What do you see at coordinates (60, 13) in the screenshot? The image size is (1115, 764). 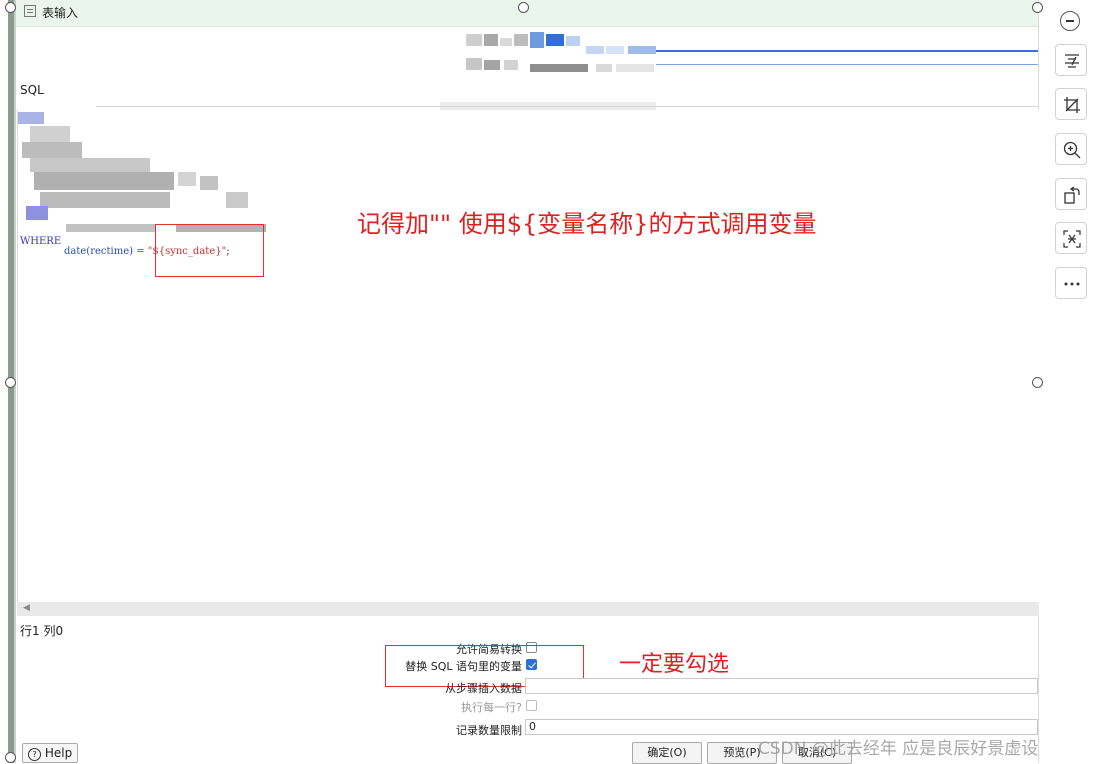 I see `window-title: 表输入` at bounding box center [60, 13].